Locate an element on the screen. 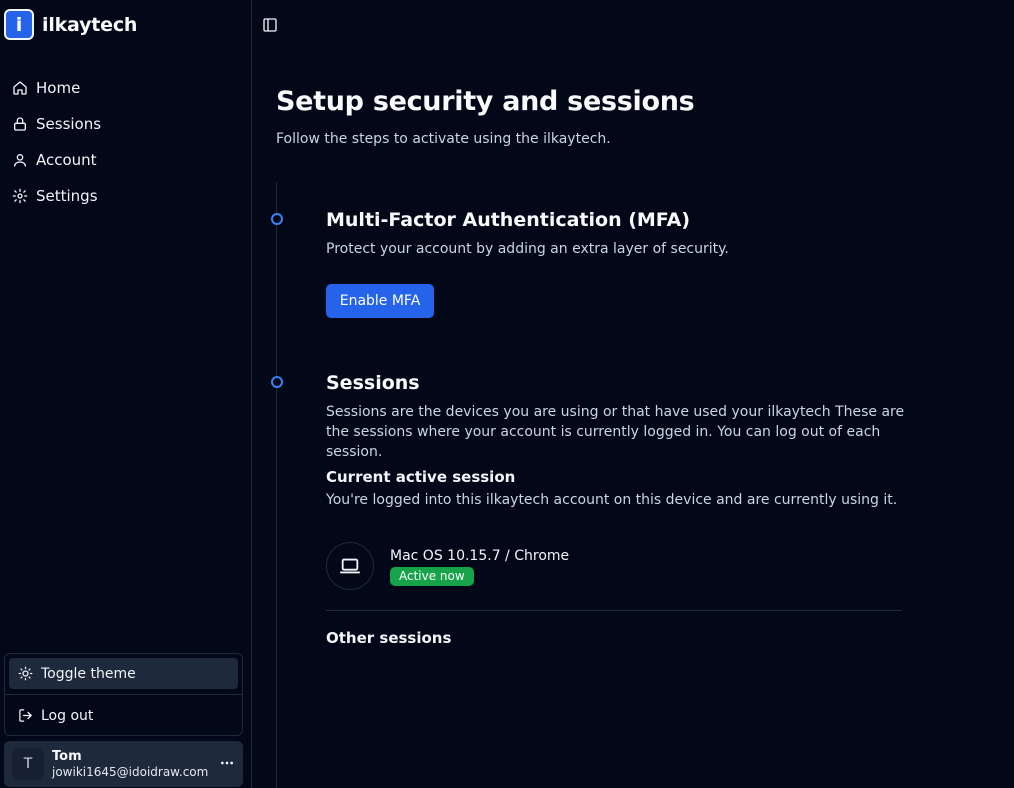 Image resolution: width=1014 pixels, height=788 pixels. sidebar-toggle-icon is located at coordinates (270, 25).